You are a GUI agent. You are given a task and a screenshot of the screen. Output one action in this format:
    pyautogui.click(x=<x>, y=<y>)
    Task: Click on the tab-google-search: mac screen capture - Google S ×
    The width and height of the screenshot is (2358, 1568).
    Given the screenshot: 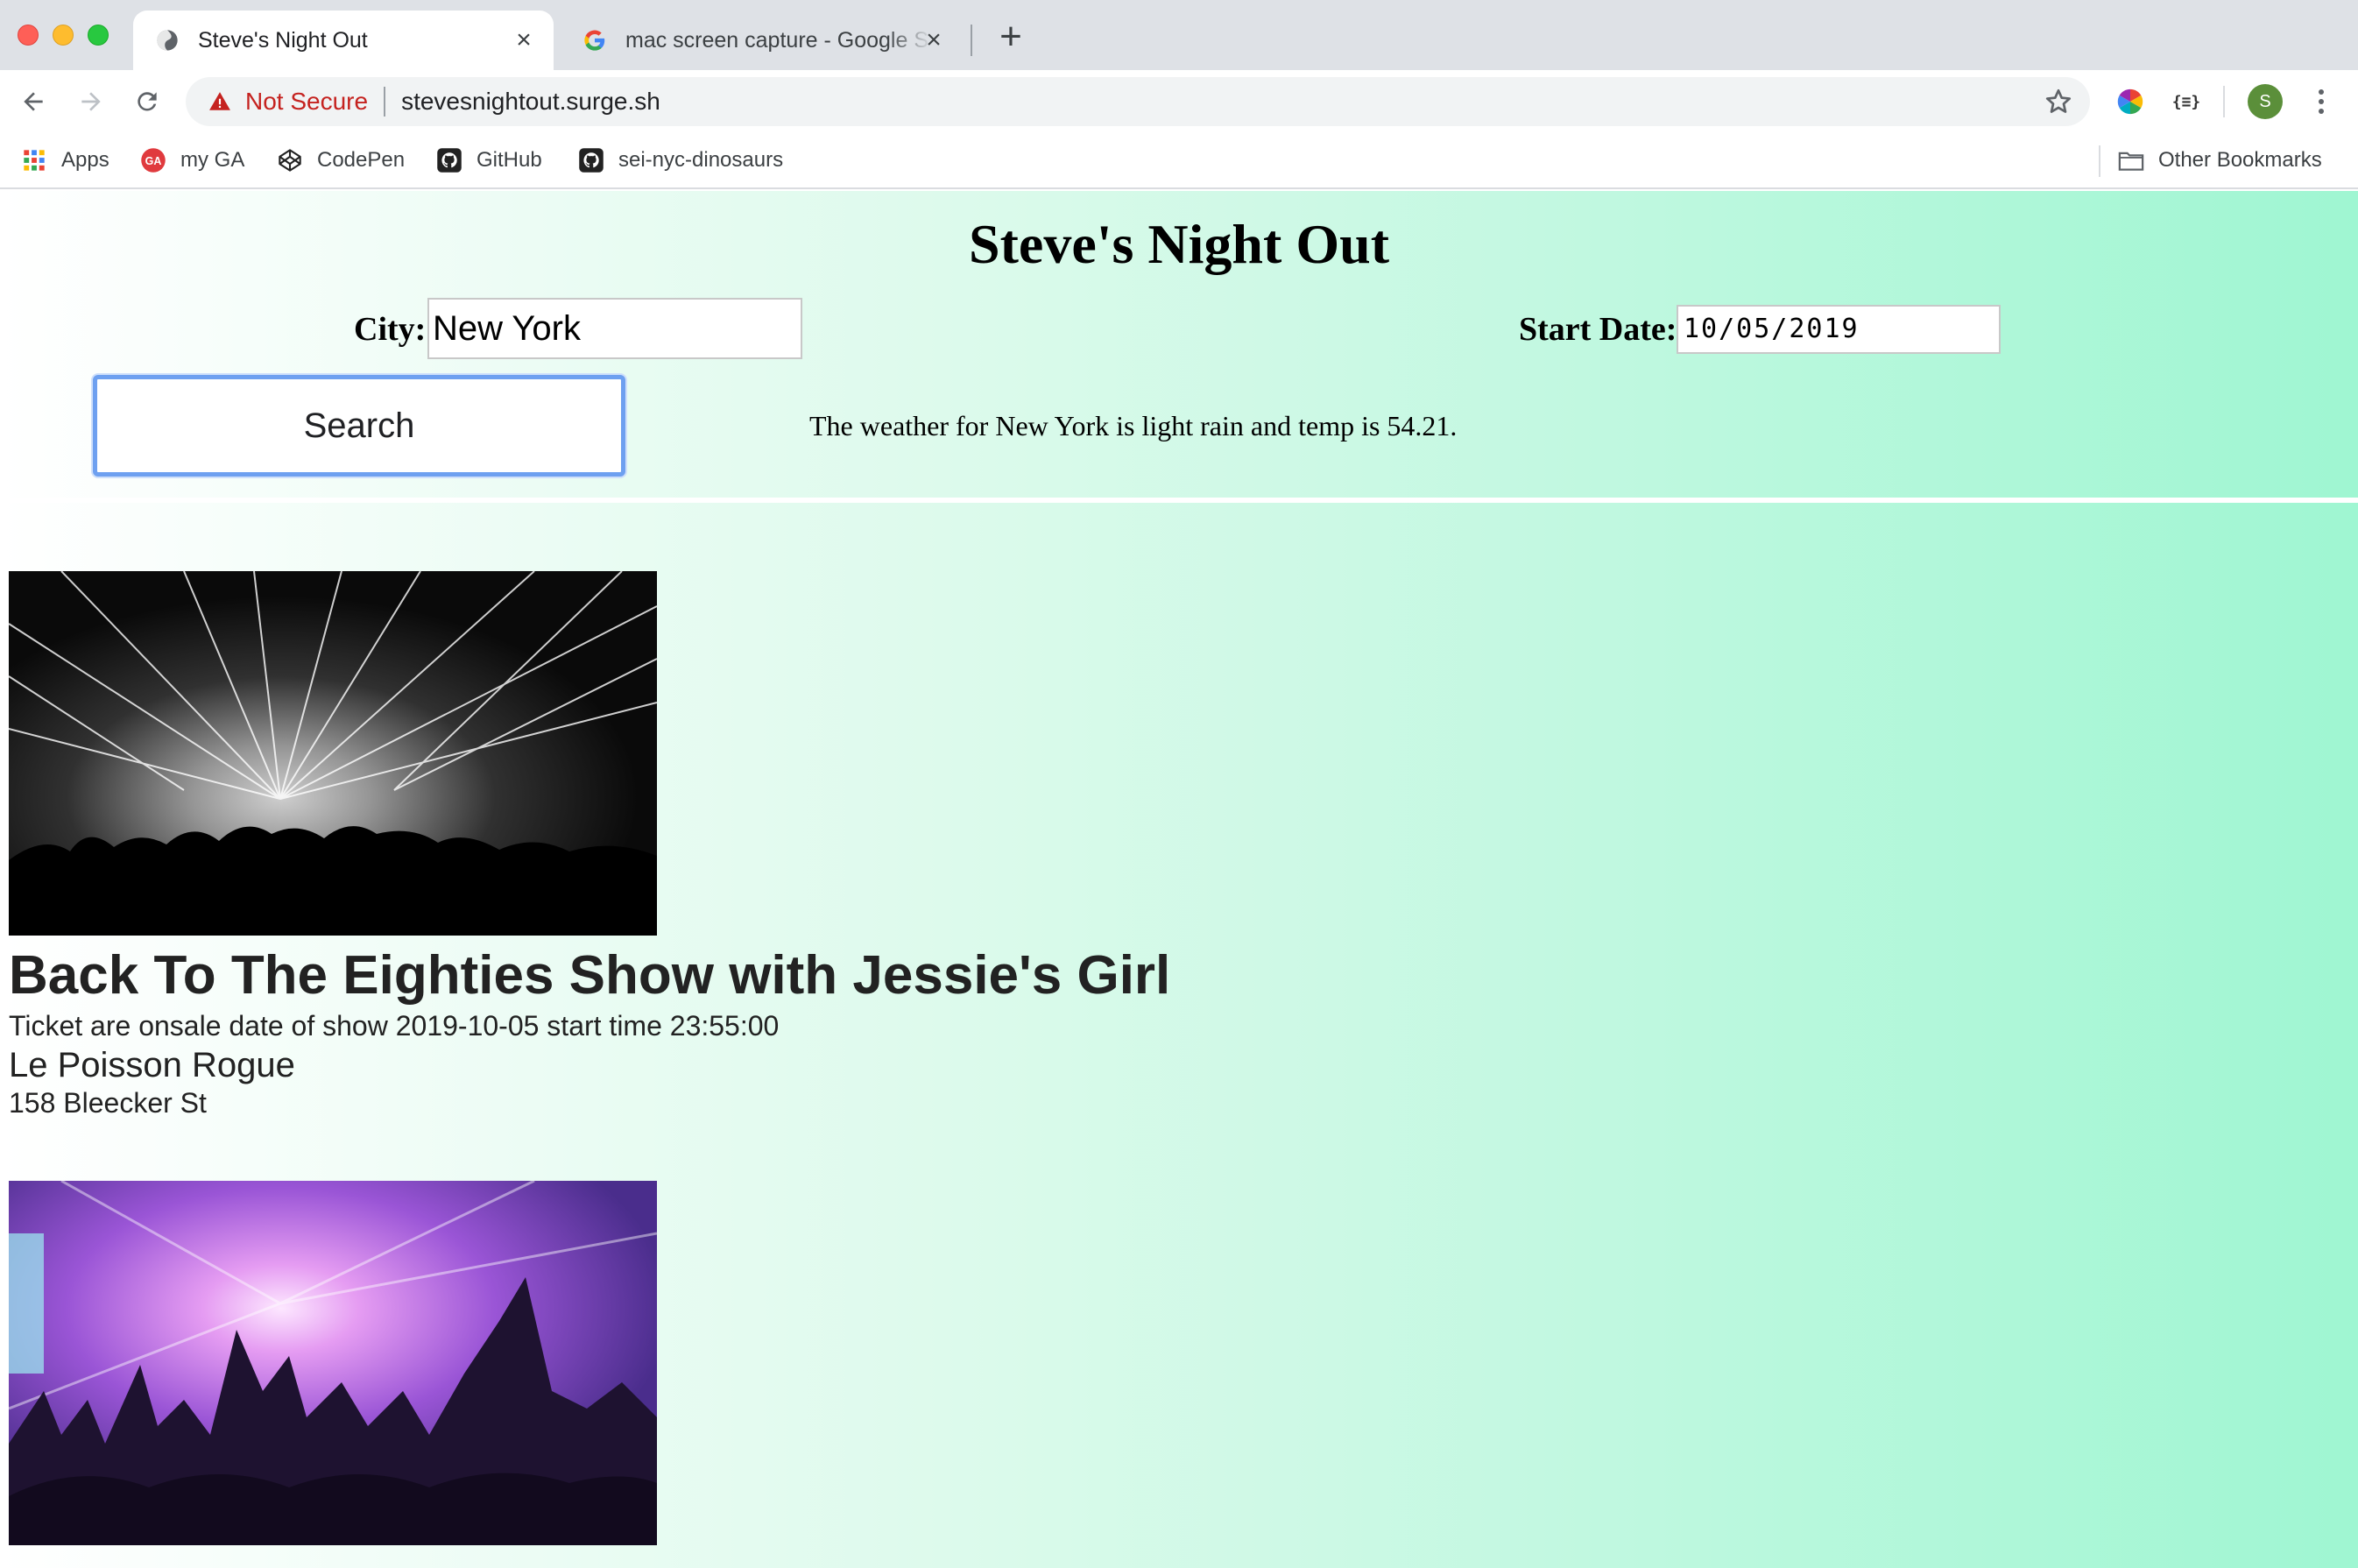 What is the action you would take?
    pyautogui.click(x=763, y=40)
    